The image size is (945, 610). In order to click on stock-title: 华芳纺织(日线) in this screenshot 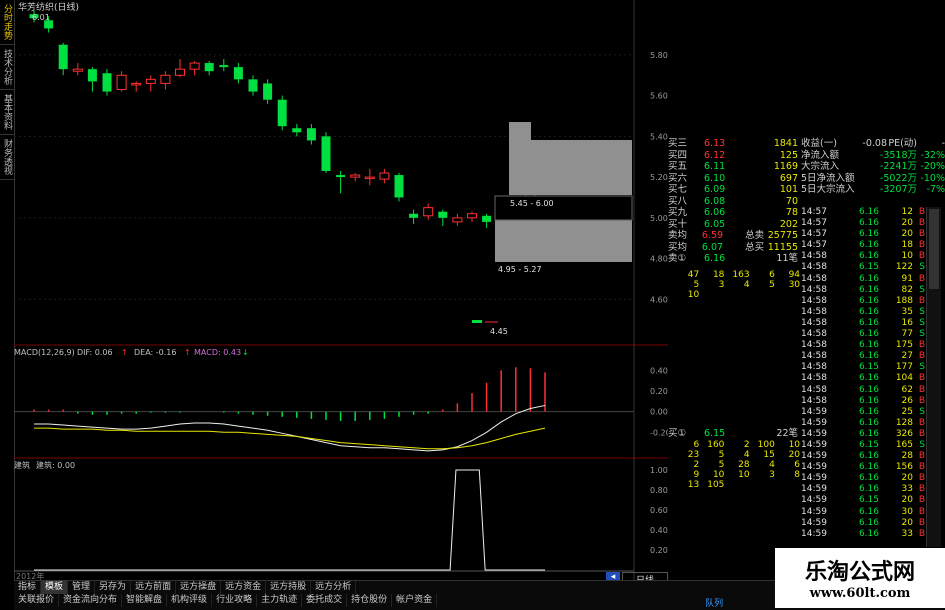, I will do `click(48, 7)`.